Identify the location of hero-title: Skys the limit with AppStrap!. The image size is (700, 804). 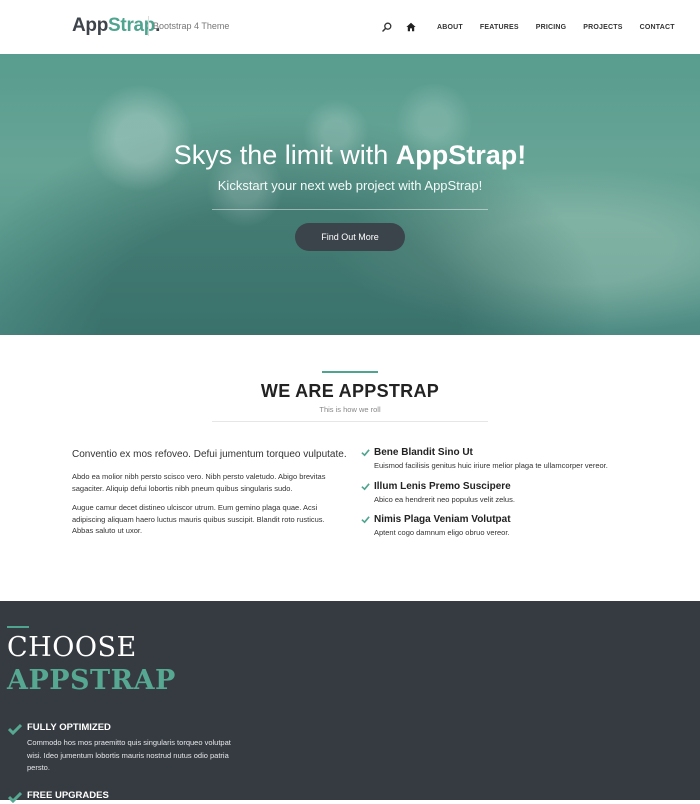
(350, 155).